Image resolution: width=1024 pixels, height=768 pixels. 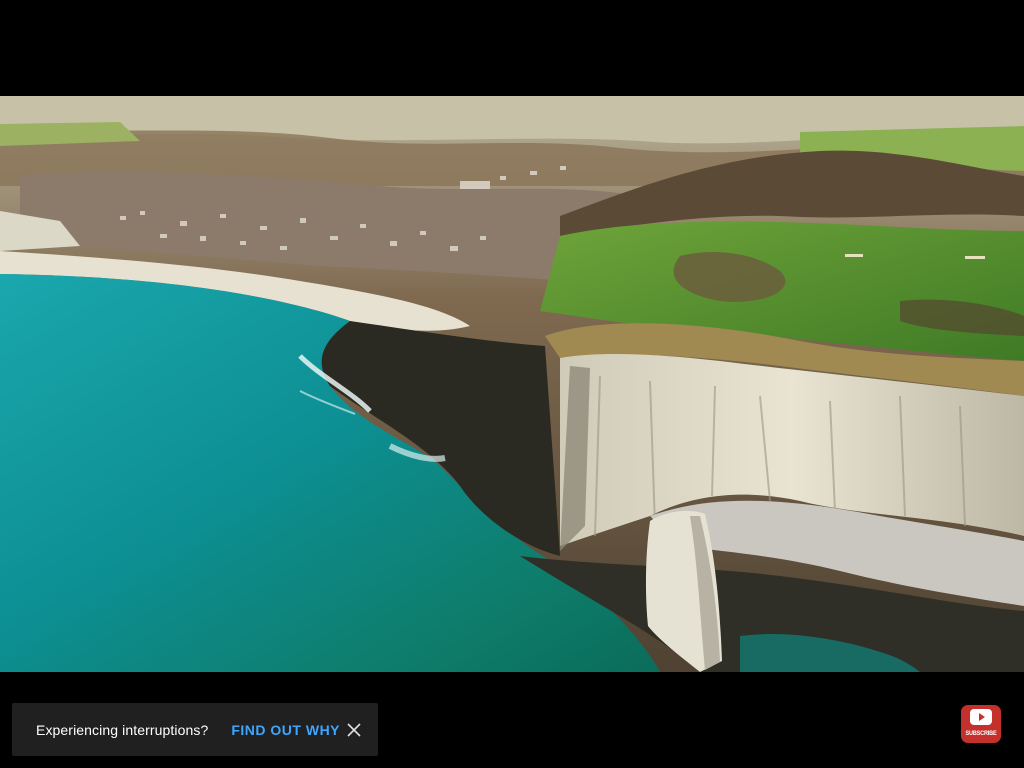 I want to click on close-icon, so click(x=354, y=729).